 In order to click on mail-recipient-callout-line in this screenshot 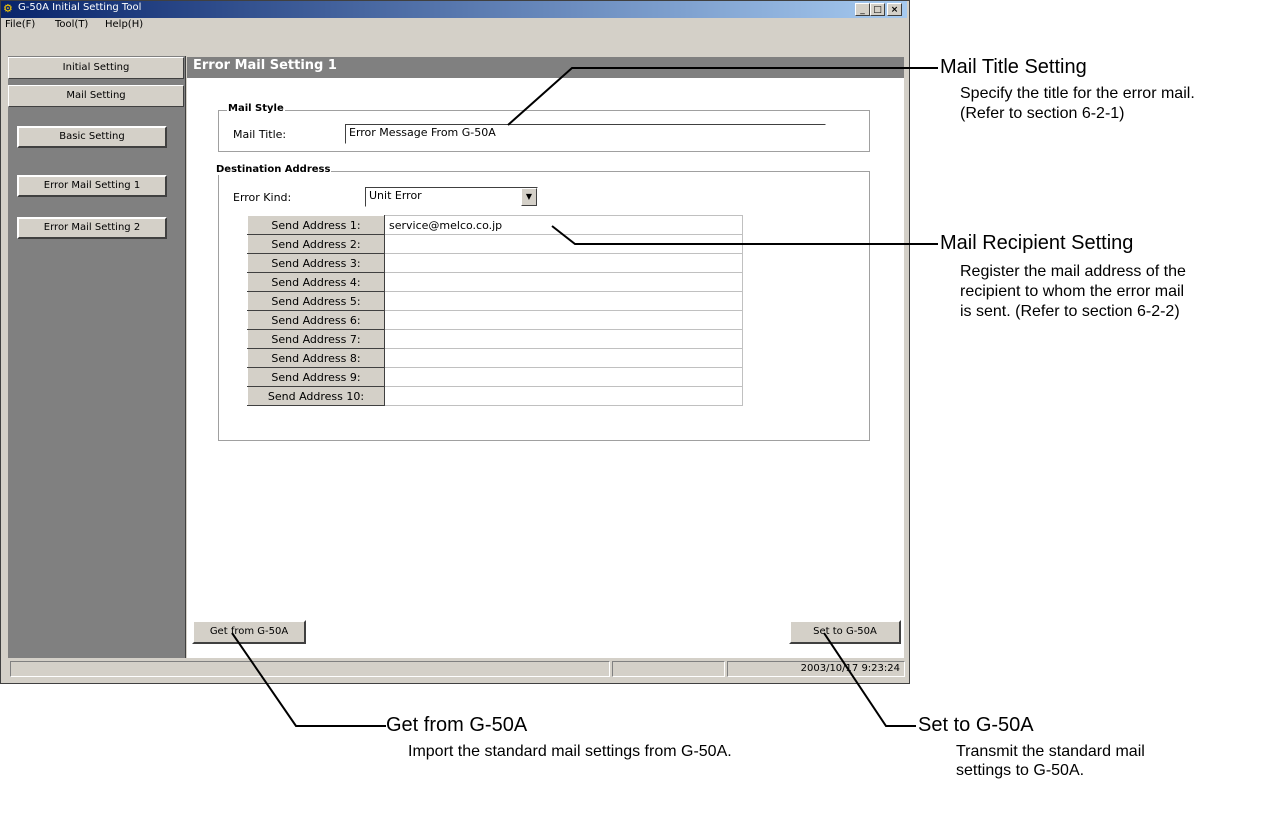, I will do `click(744, 235)`.